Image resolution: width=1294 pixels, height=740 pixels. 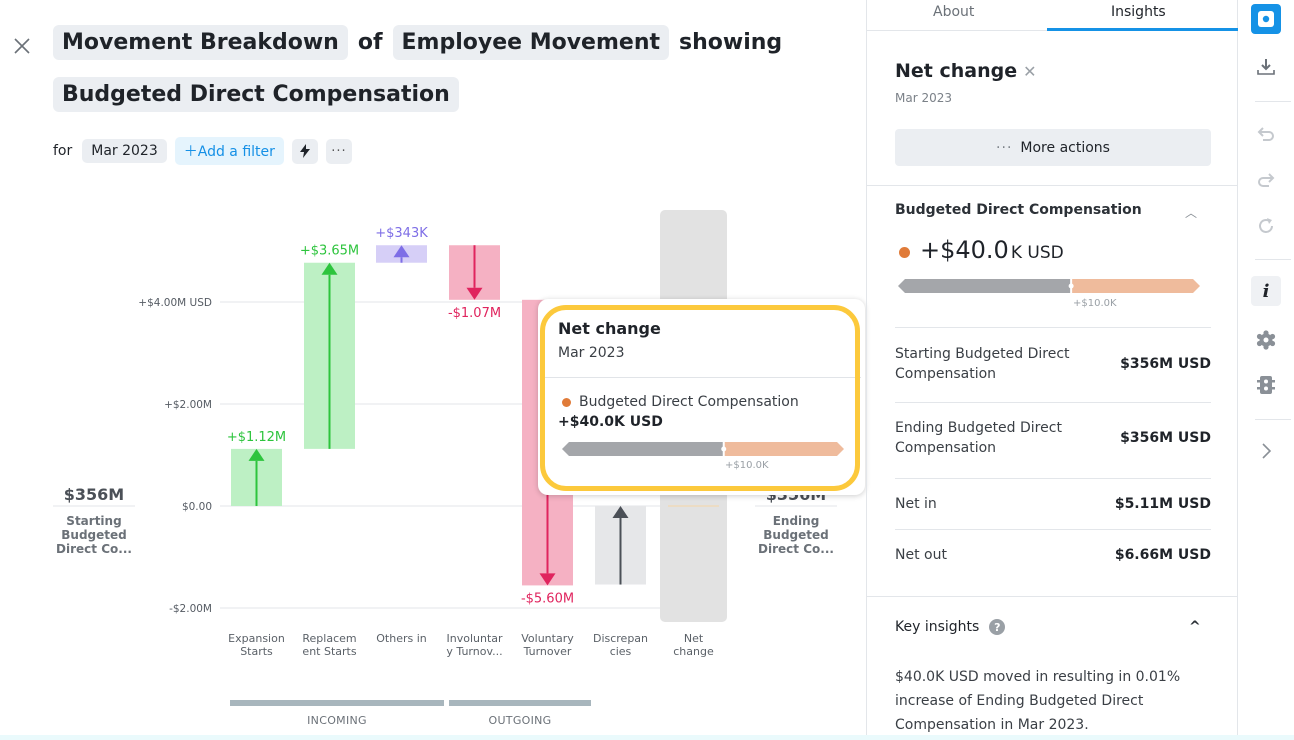 What do you see at coordinates (401, 638) in the screenshot?
I see `category-label: Others in` at bounding box center [401, 638].